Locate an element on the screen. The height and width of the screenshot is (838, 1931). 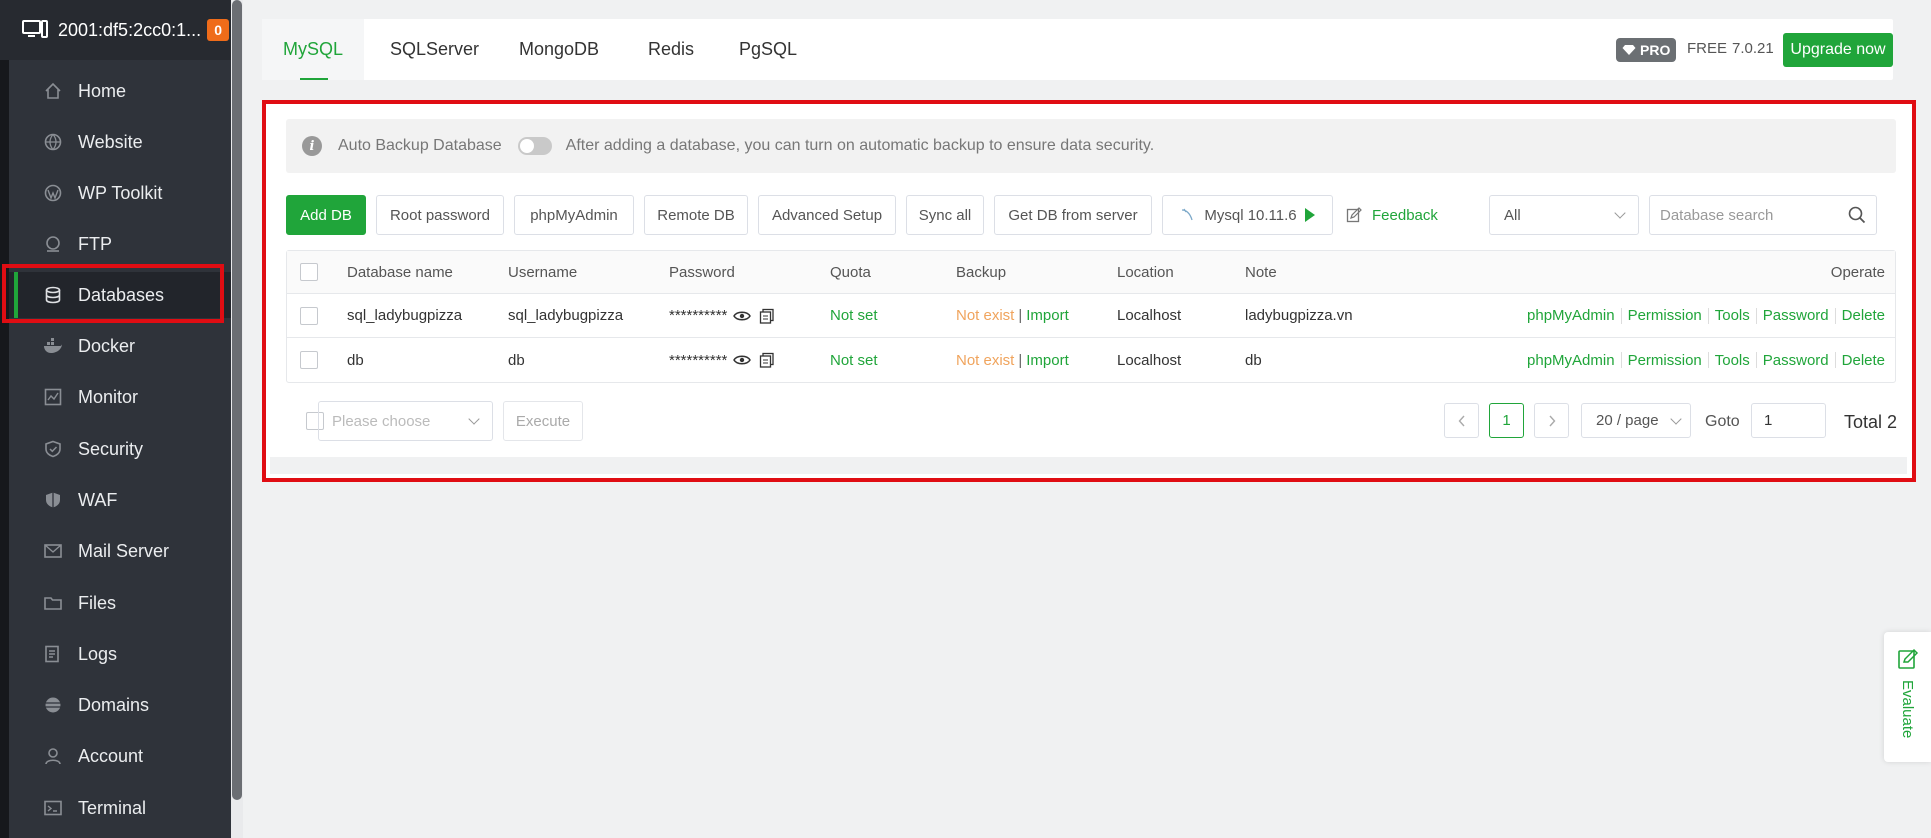
mysql-version-button: Mysql 10.11.6 is located at coordinates (1247, 215).